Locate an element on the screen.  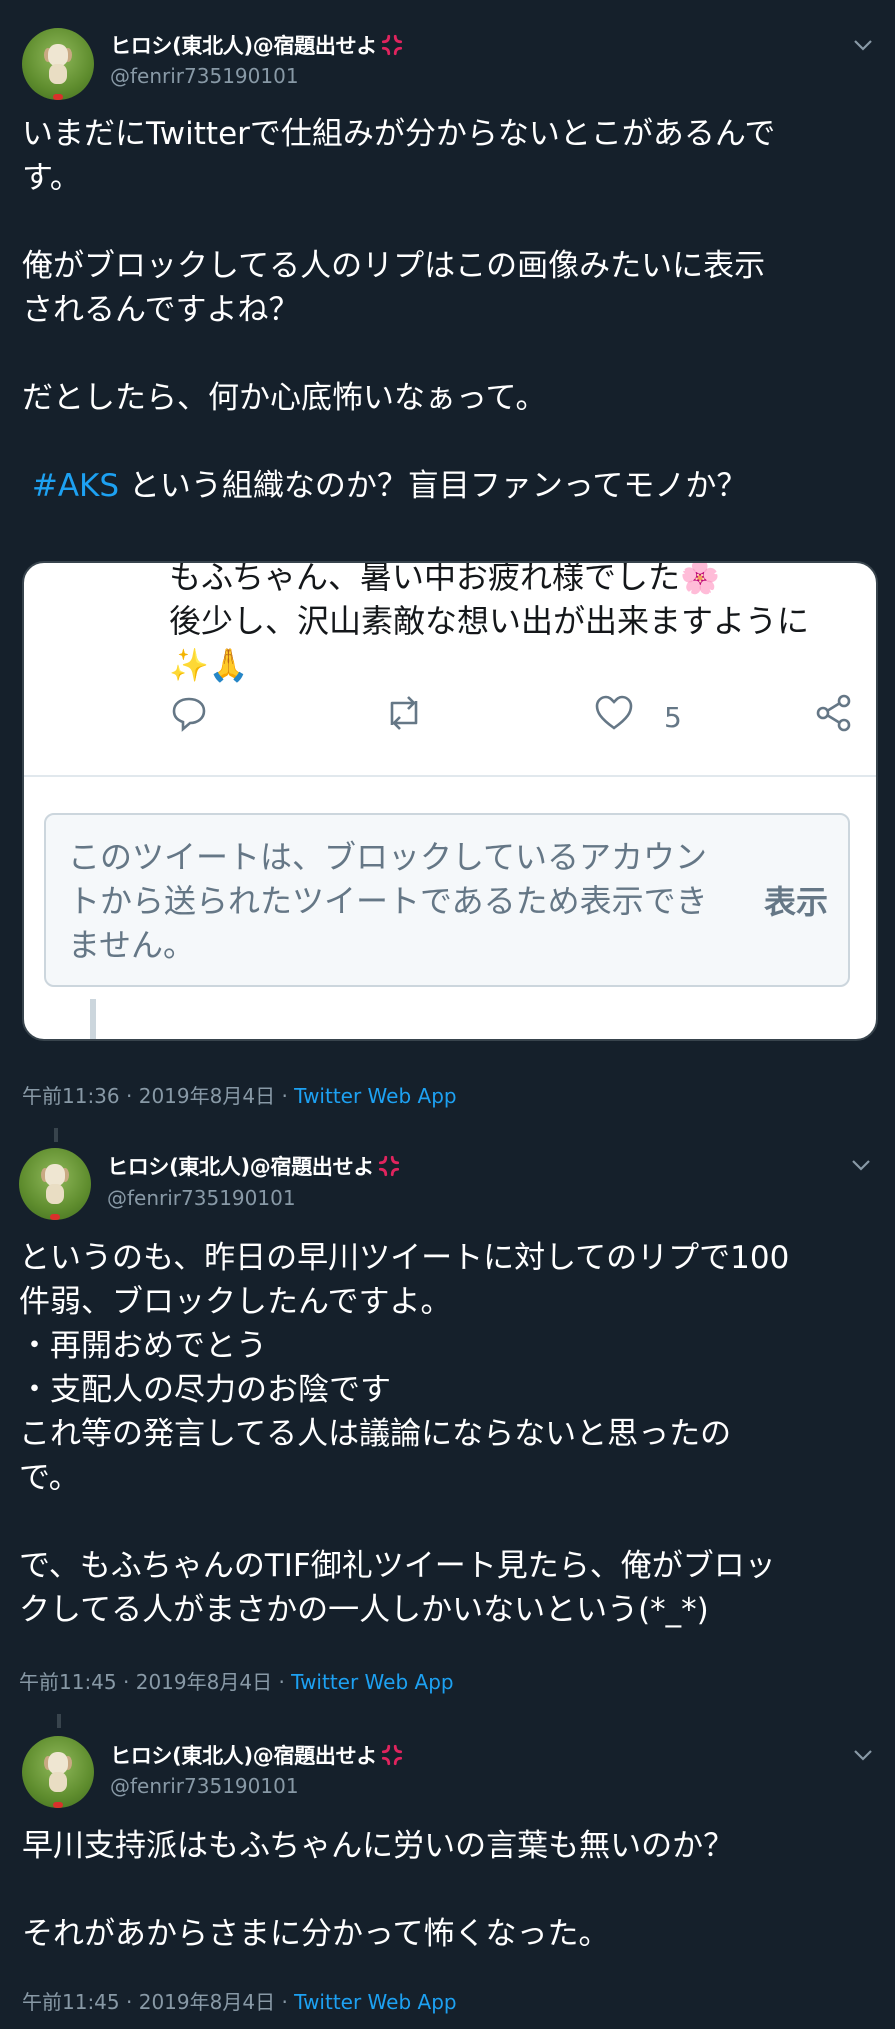
reply-icon is located at coordinates (189, 714).